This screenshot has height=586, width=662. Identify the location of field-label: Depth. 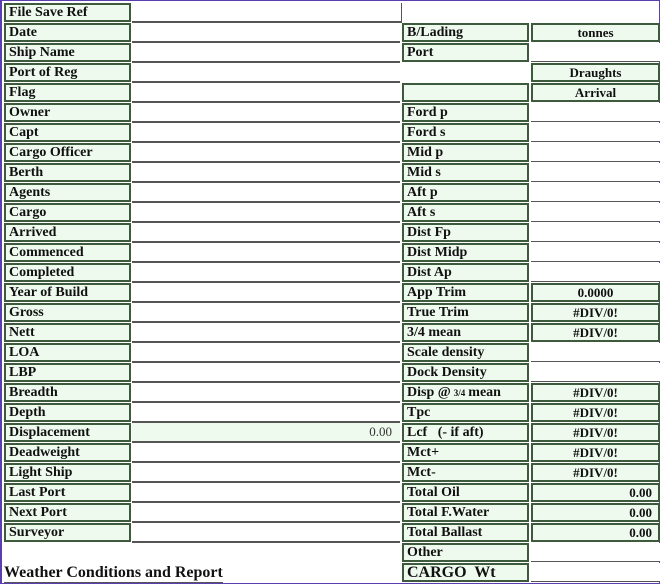
(67, 412).